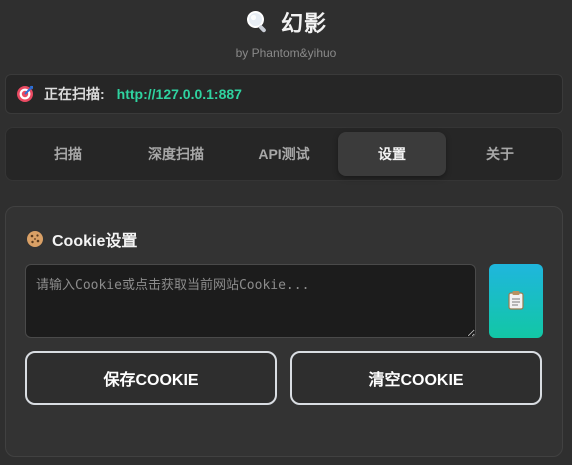 The image size is (572, 465). I want to click on get-current-cookie-button, so click(516, 301).